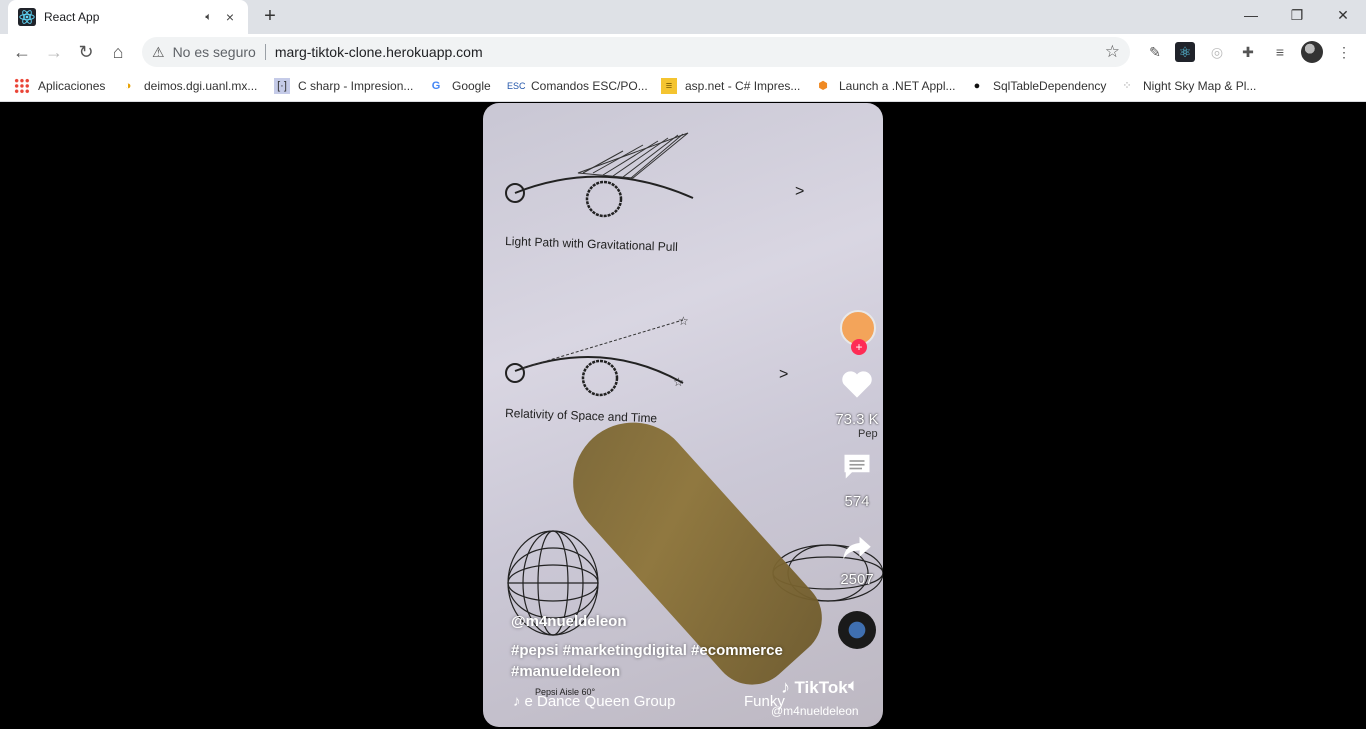 This screenshot has height=729, width=1366. I want to click on share-button, so click(857, 550).